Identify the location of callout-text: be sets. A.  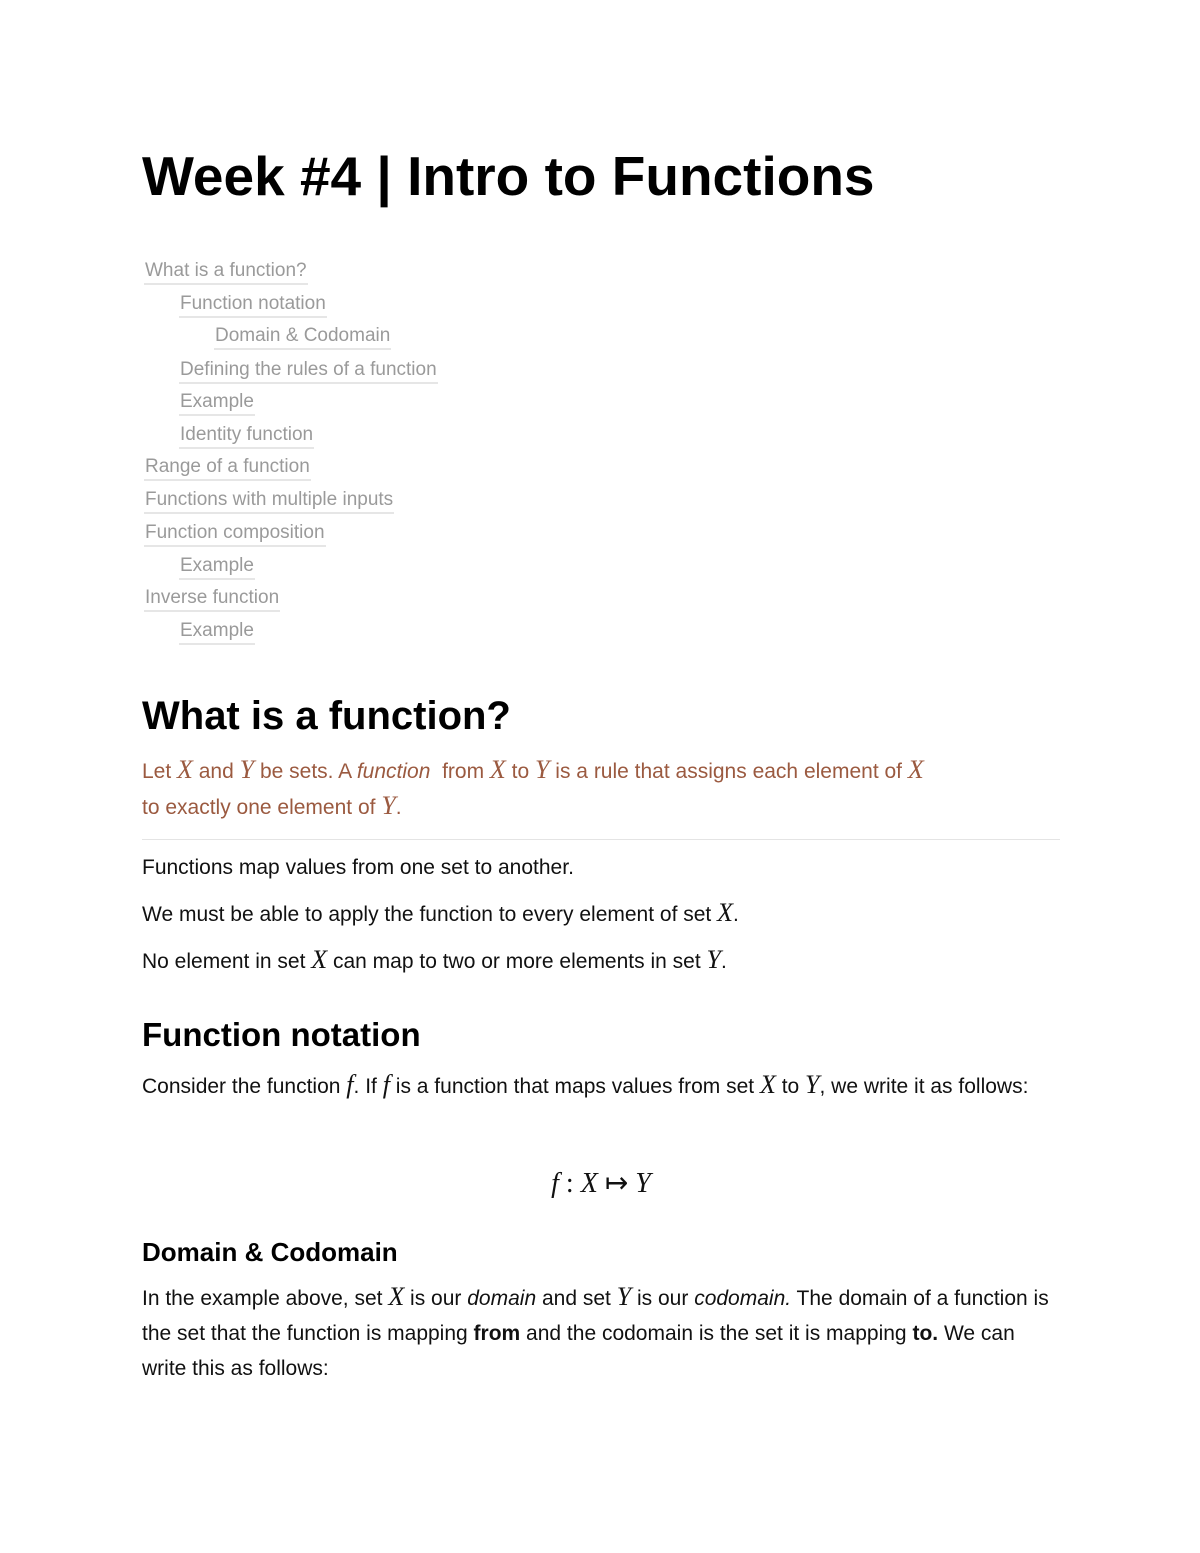
(305, 771).